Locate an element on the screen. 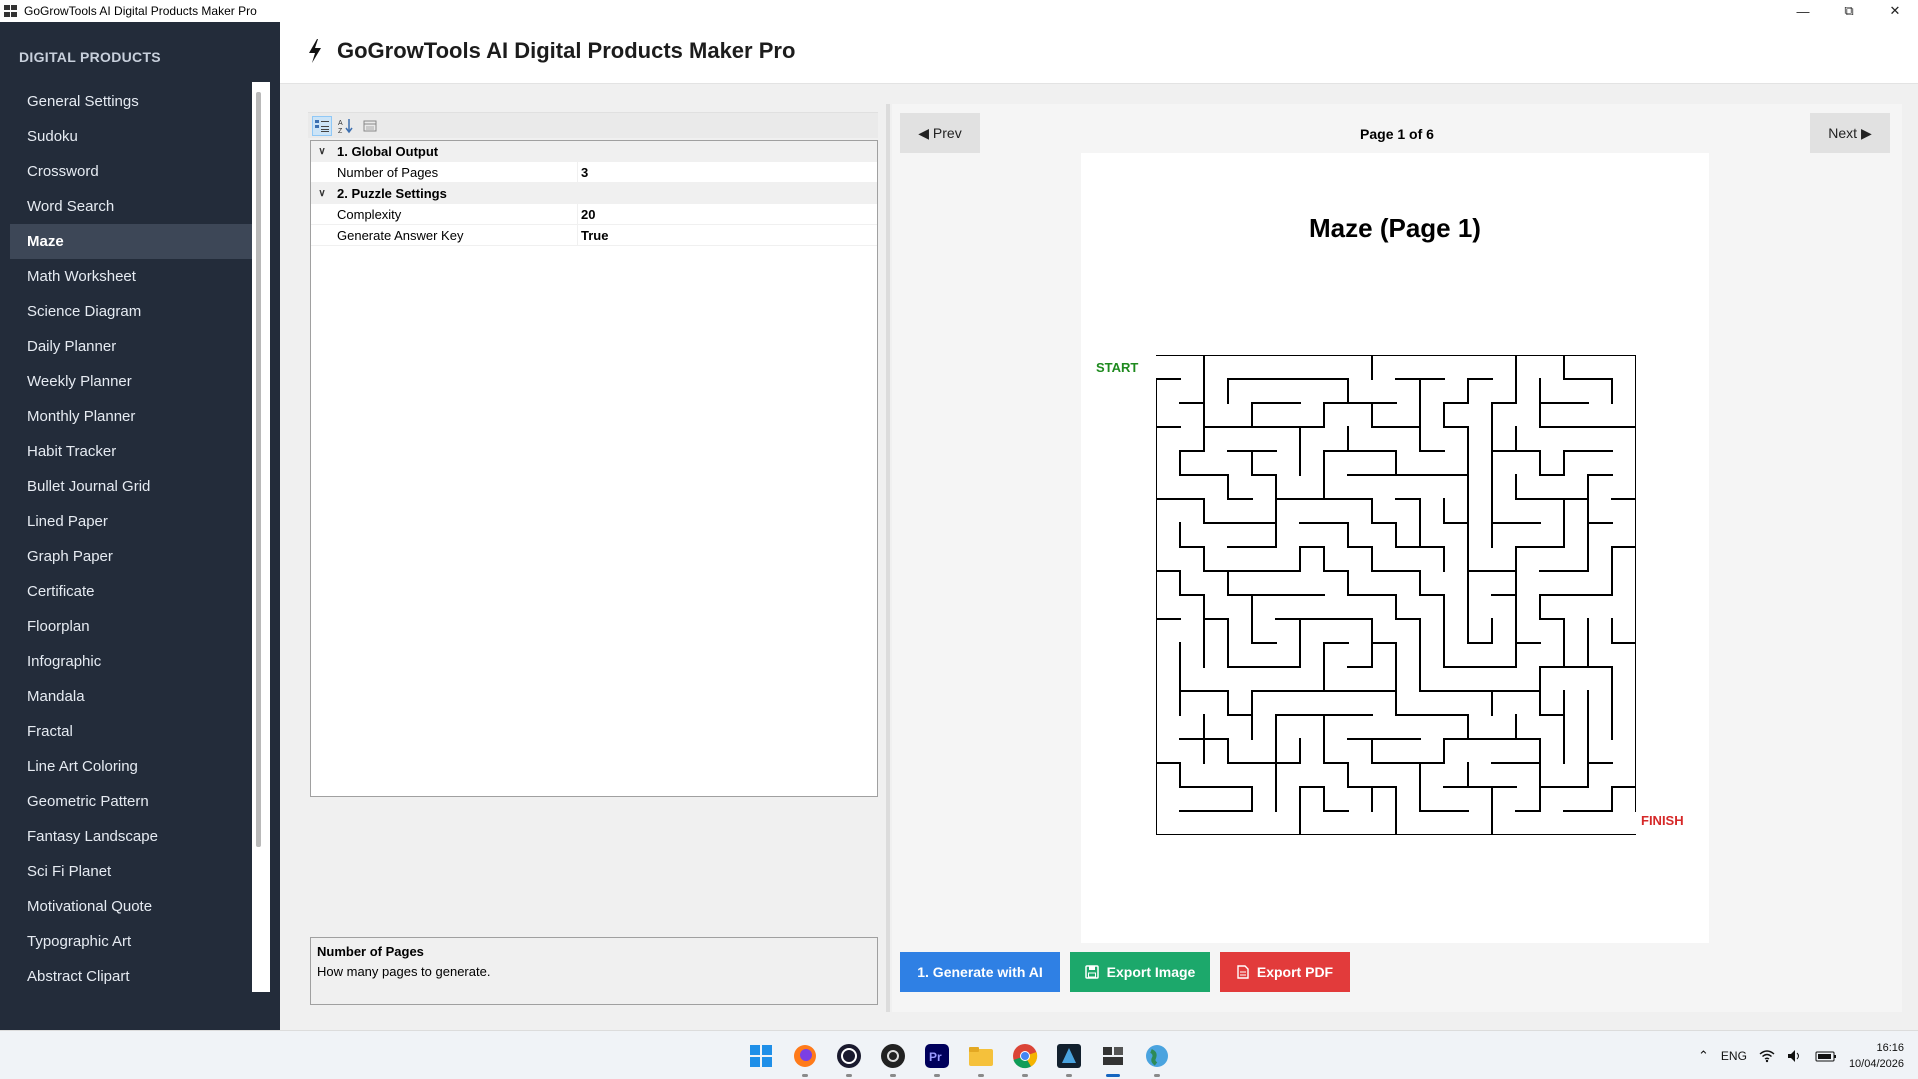 The width and height of the screenshot is (1918, 1079). sidebar-item-word-search: Word Search is located at coordinates (131, 206).